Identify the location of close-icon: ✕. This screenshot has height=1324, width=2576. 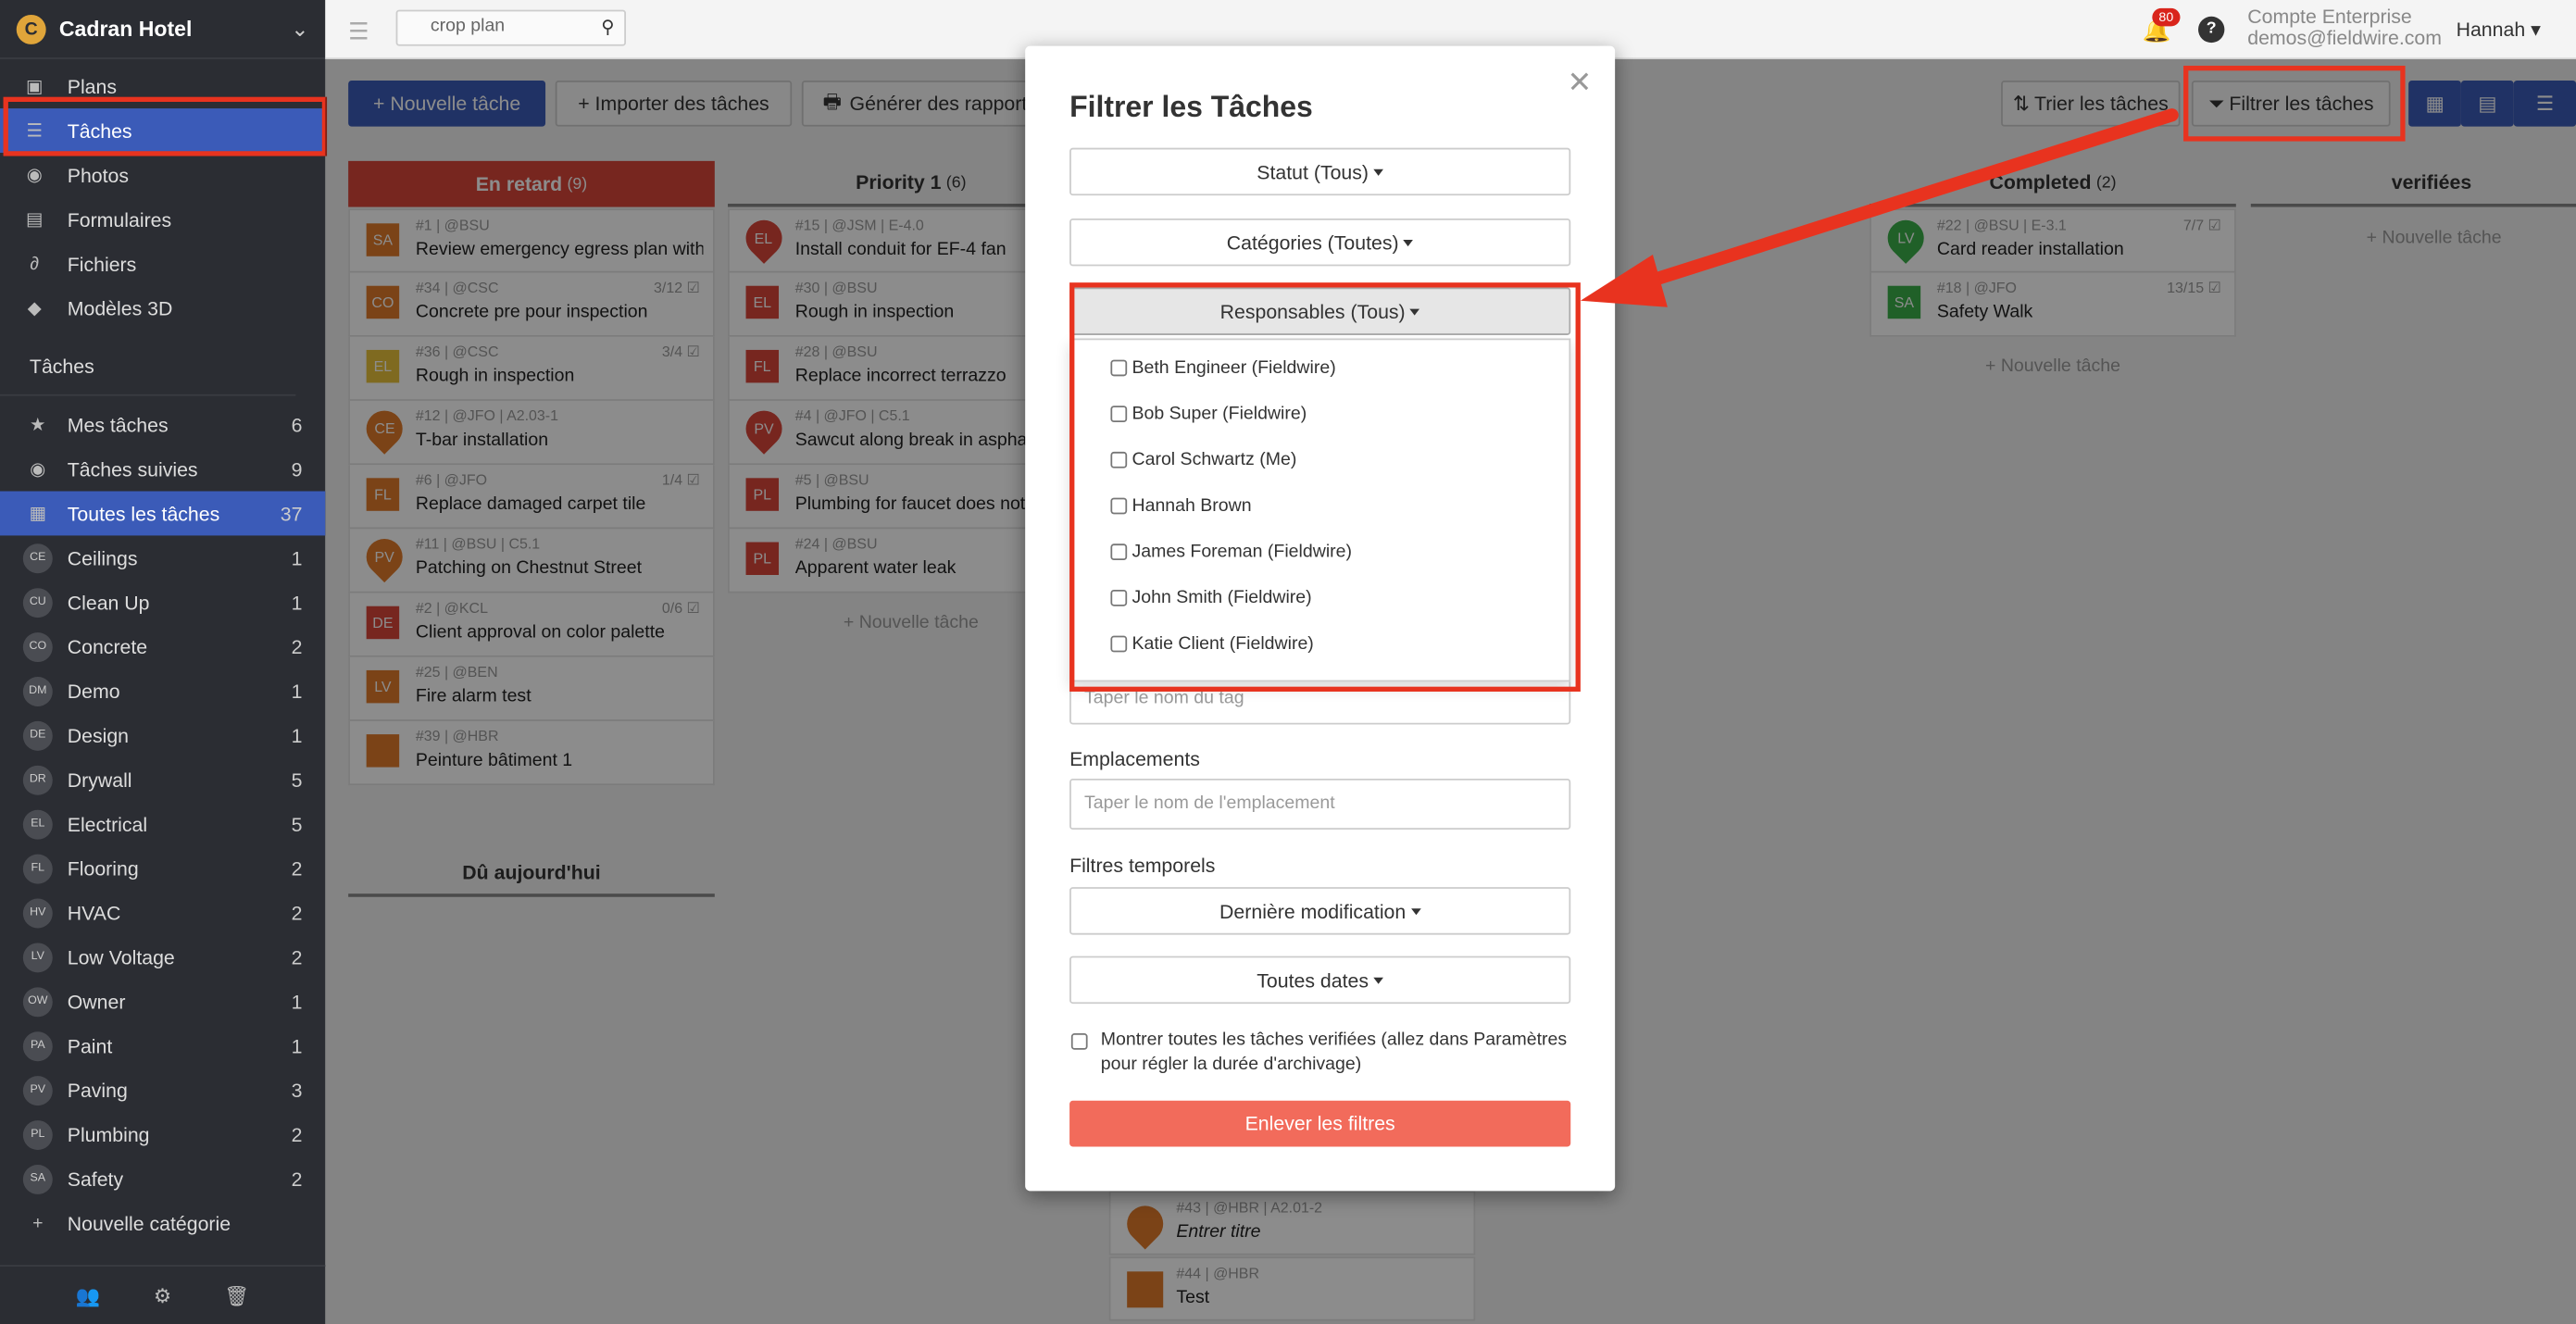
(1581, 83).